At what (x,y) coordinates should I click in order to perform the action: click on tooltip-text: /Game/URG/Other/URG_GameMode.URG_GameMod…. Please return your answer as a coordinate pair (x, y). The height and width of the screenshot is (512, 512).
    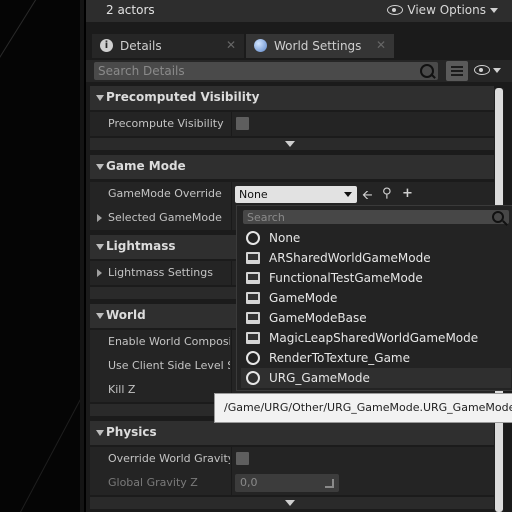
    Looking at the image, I should click on (368, 407).